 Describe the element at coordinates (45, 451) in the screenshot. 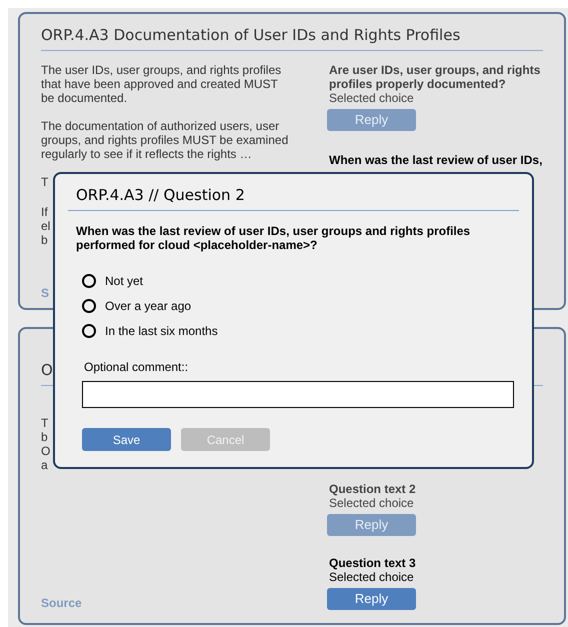

I see `text-line: O` at that location.